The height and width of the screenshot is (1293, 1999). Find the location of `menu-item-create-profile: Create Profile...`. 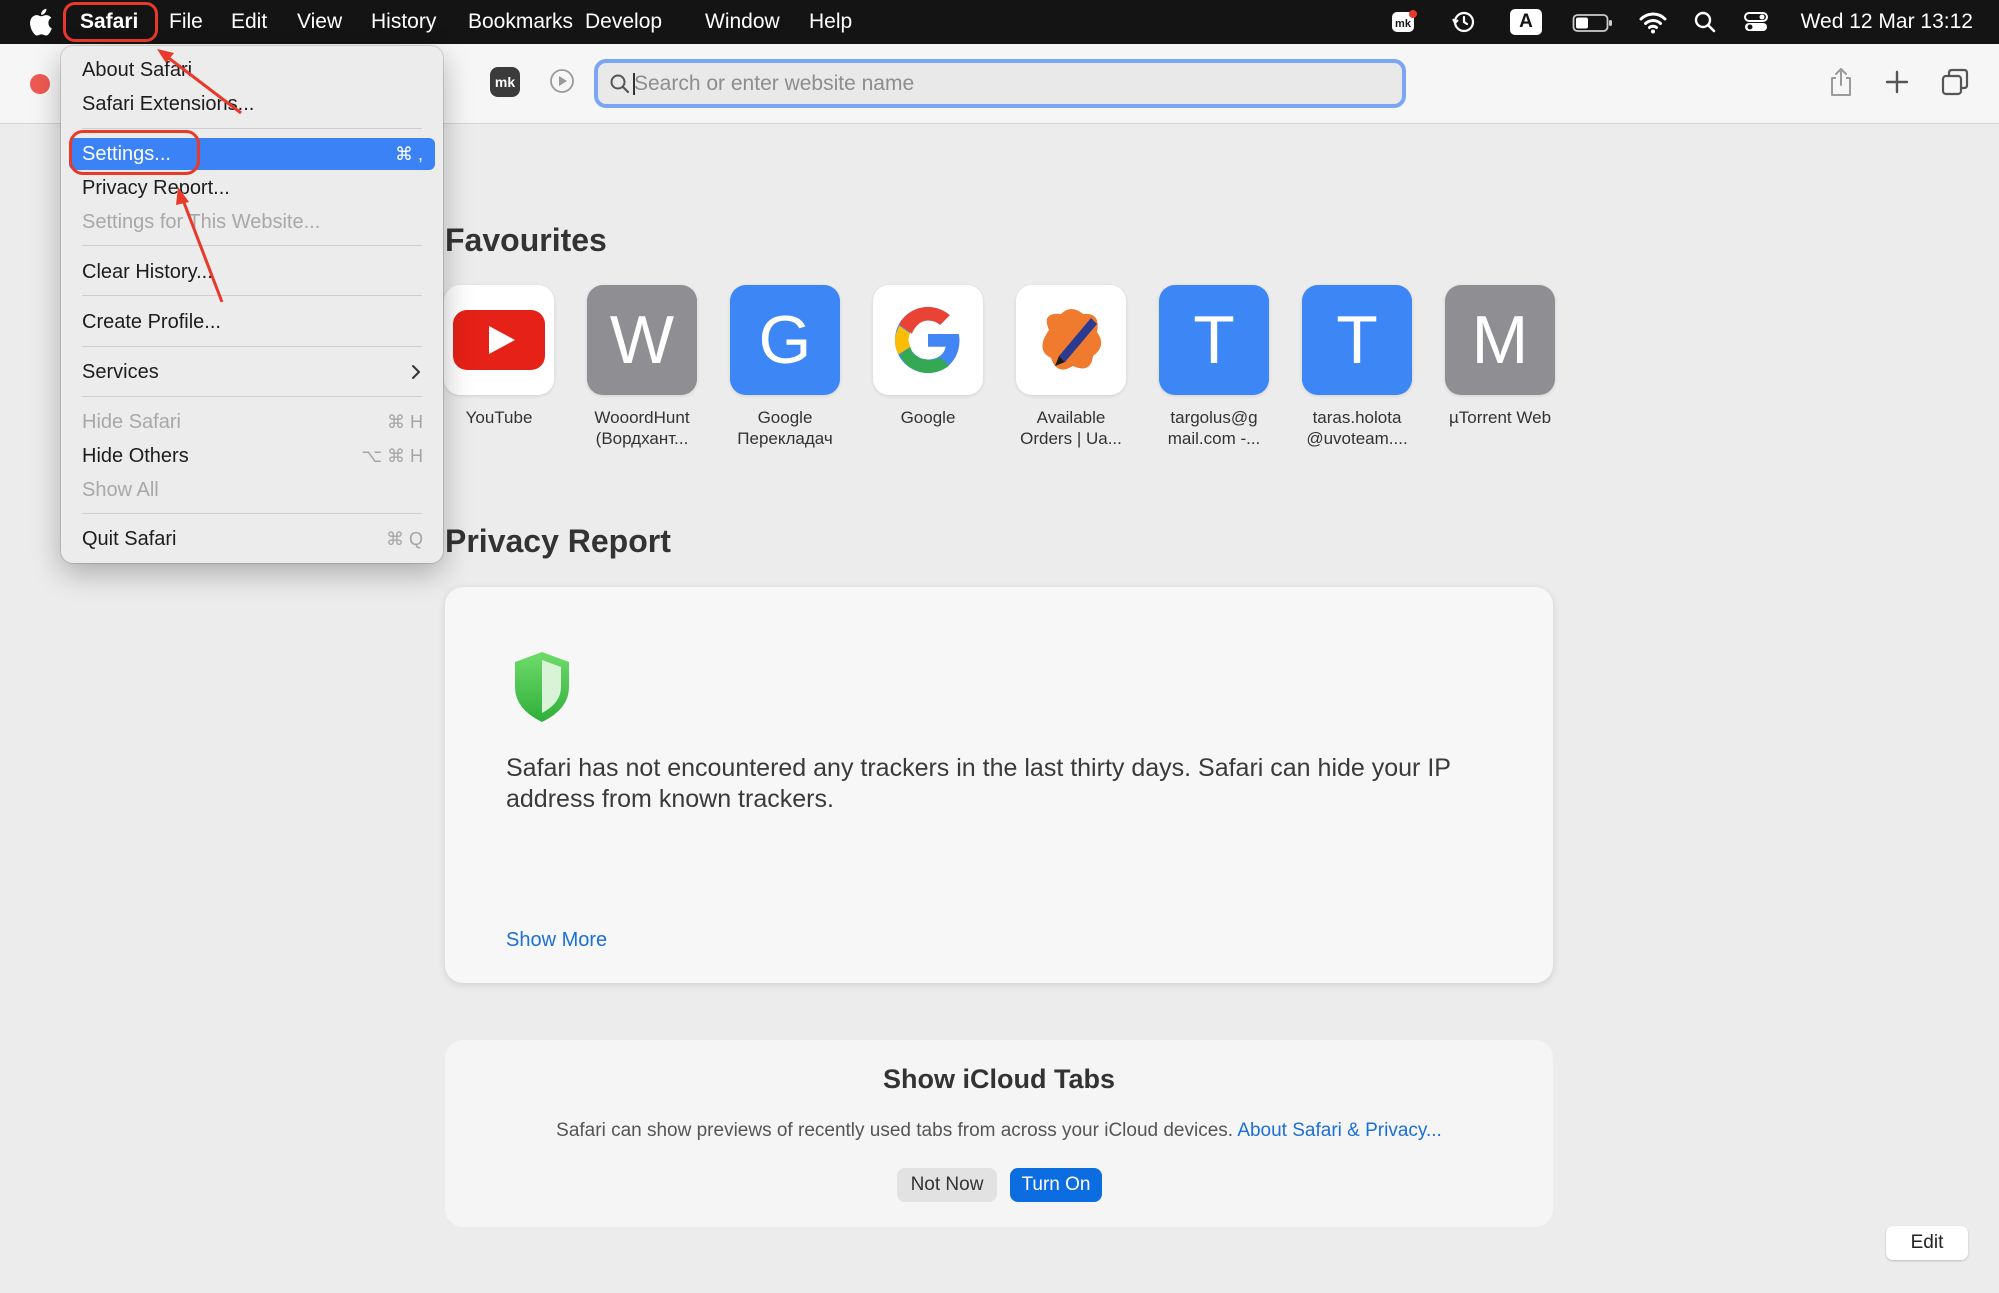

menu-item-create-profile: Create Profile... is located at coordinates (252, 322).